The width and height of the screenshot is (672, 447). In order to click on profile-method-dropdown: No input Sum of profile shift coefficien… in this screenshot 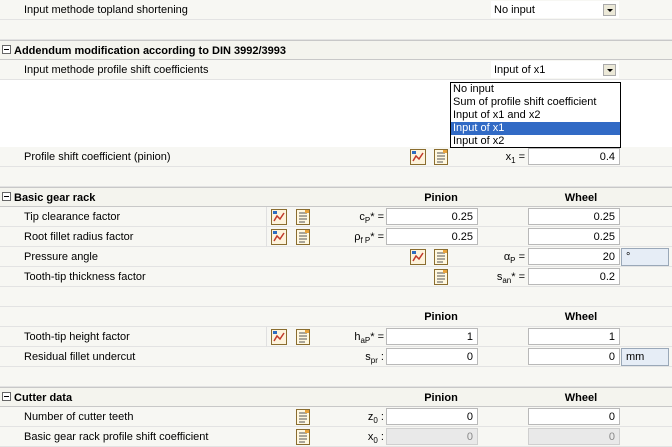, I will do `click(535, 115)`.